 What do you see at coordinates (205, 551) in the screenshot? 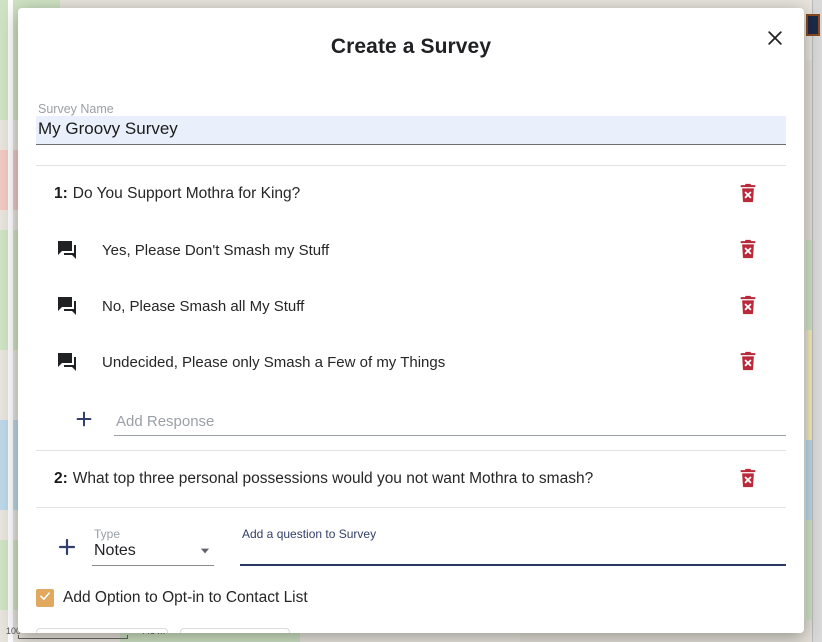
I see `chevron-down-icon` at bounding box center [205, 551].